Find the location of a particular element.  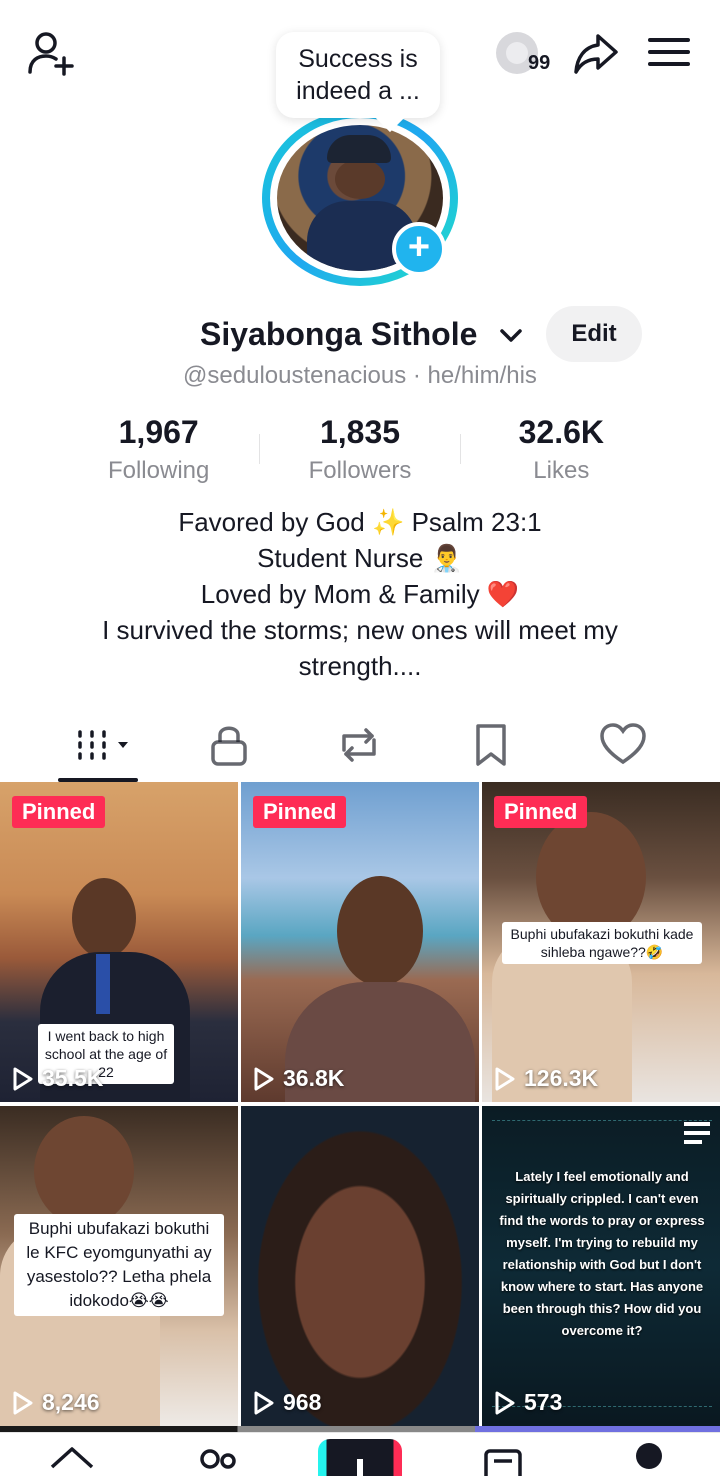

stat-label: Following is located at coordinates (158, 470).